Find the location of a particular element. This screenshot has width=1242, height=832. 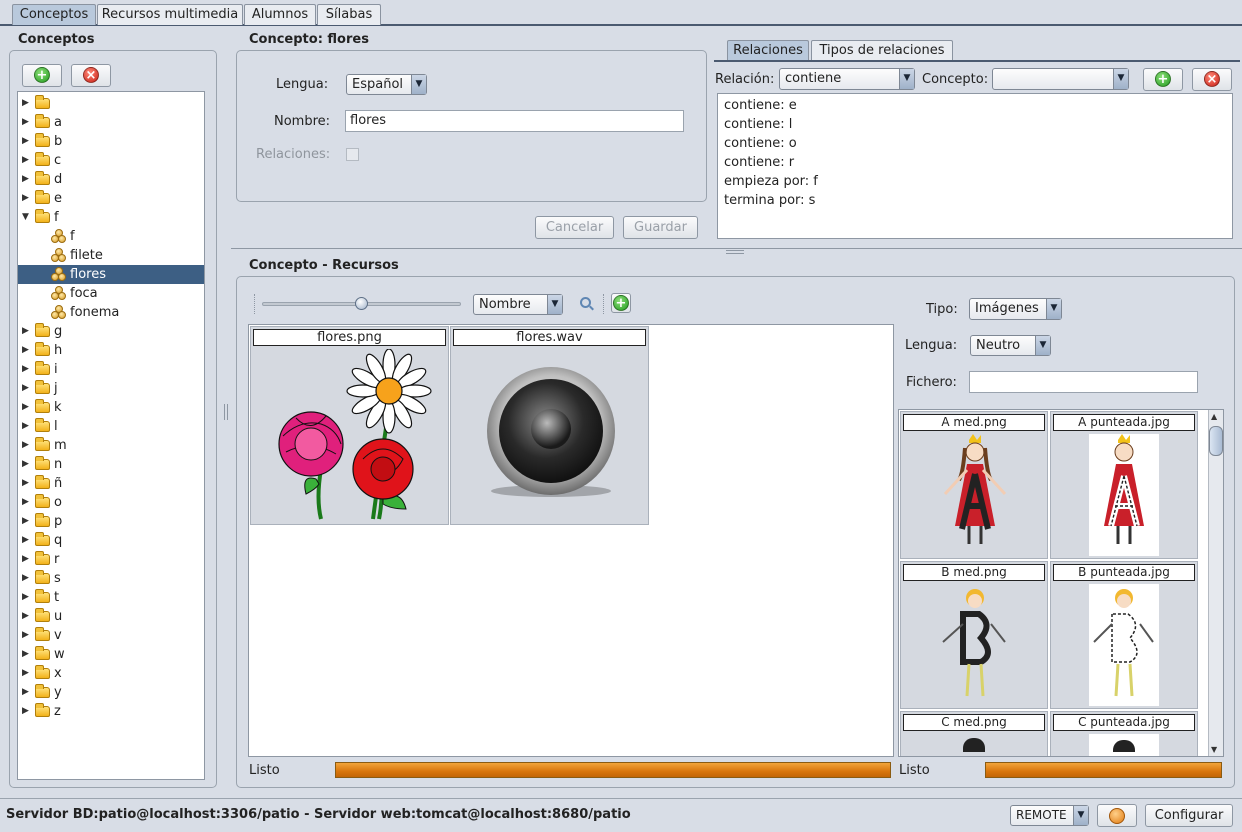

tab-silabas: Sílabas is located at coordinates (349, 14).